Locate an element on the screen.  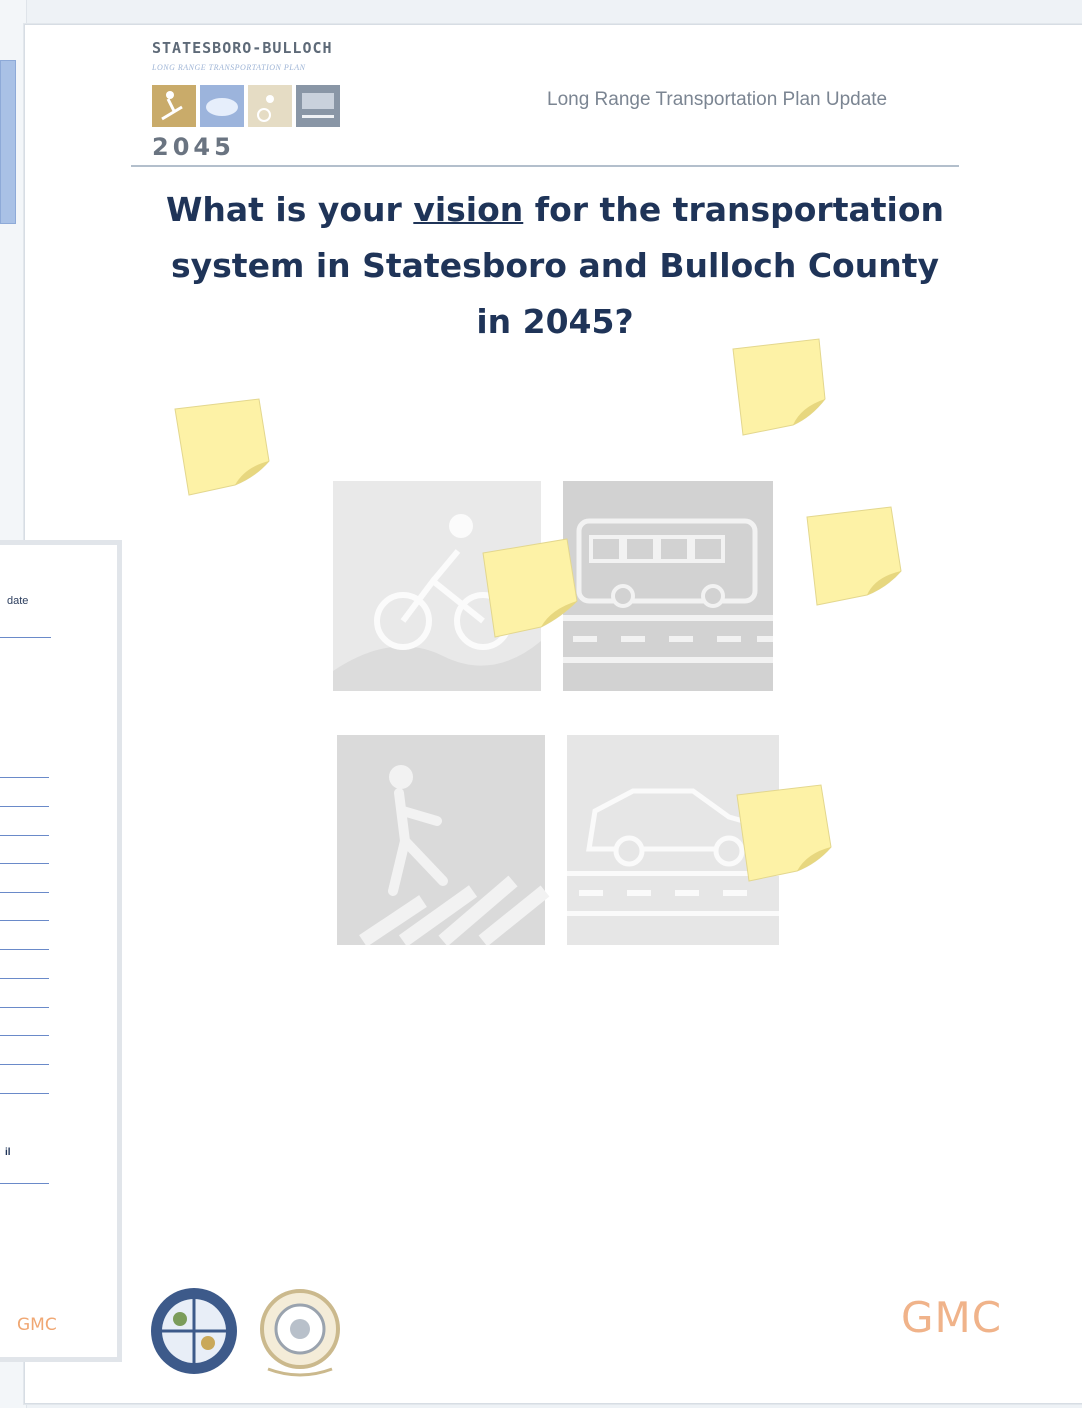
pedestrian-icon is located at coordinates (443, 840).